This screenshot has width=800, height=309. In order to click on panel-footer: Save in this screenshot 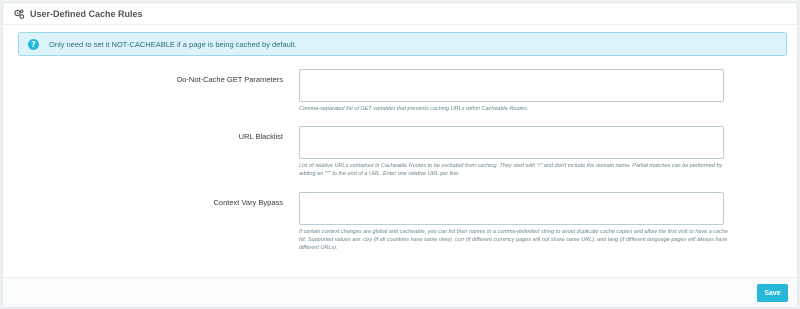, I will do `click(400, 292)`.